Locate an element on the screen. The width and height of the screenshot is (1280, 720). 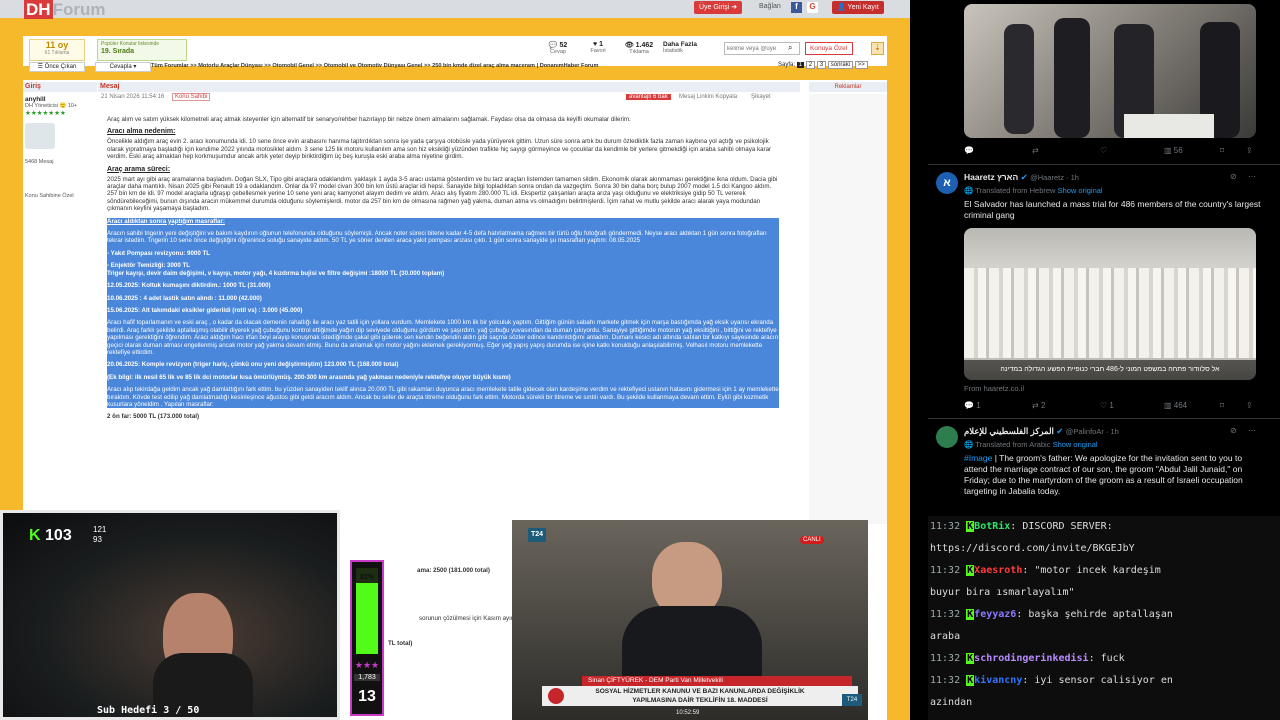
speaker-body is located at coordinates (692, 646).